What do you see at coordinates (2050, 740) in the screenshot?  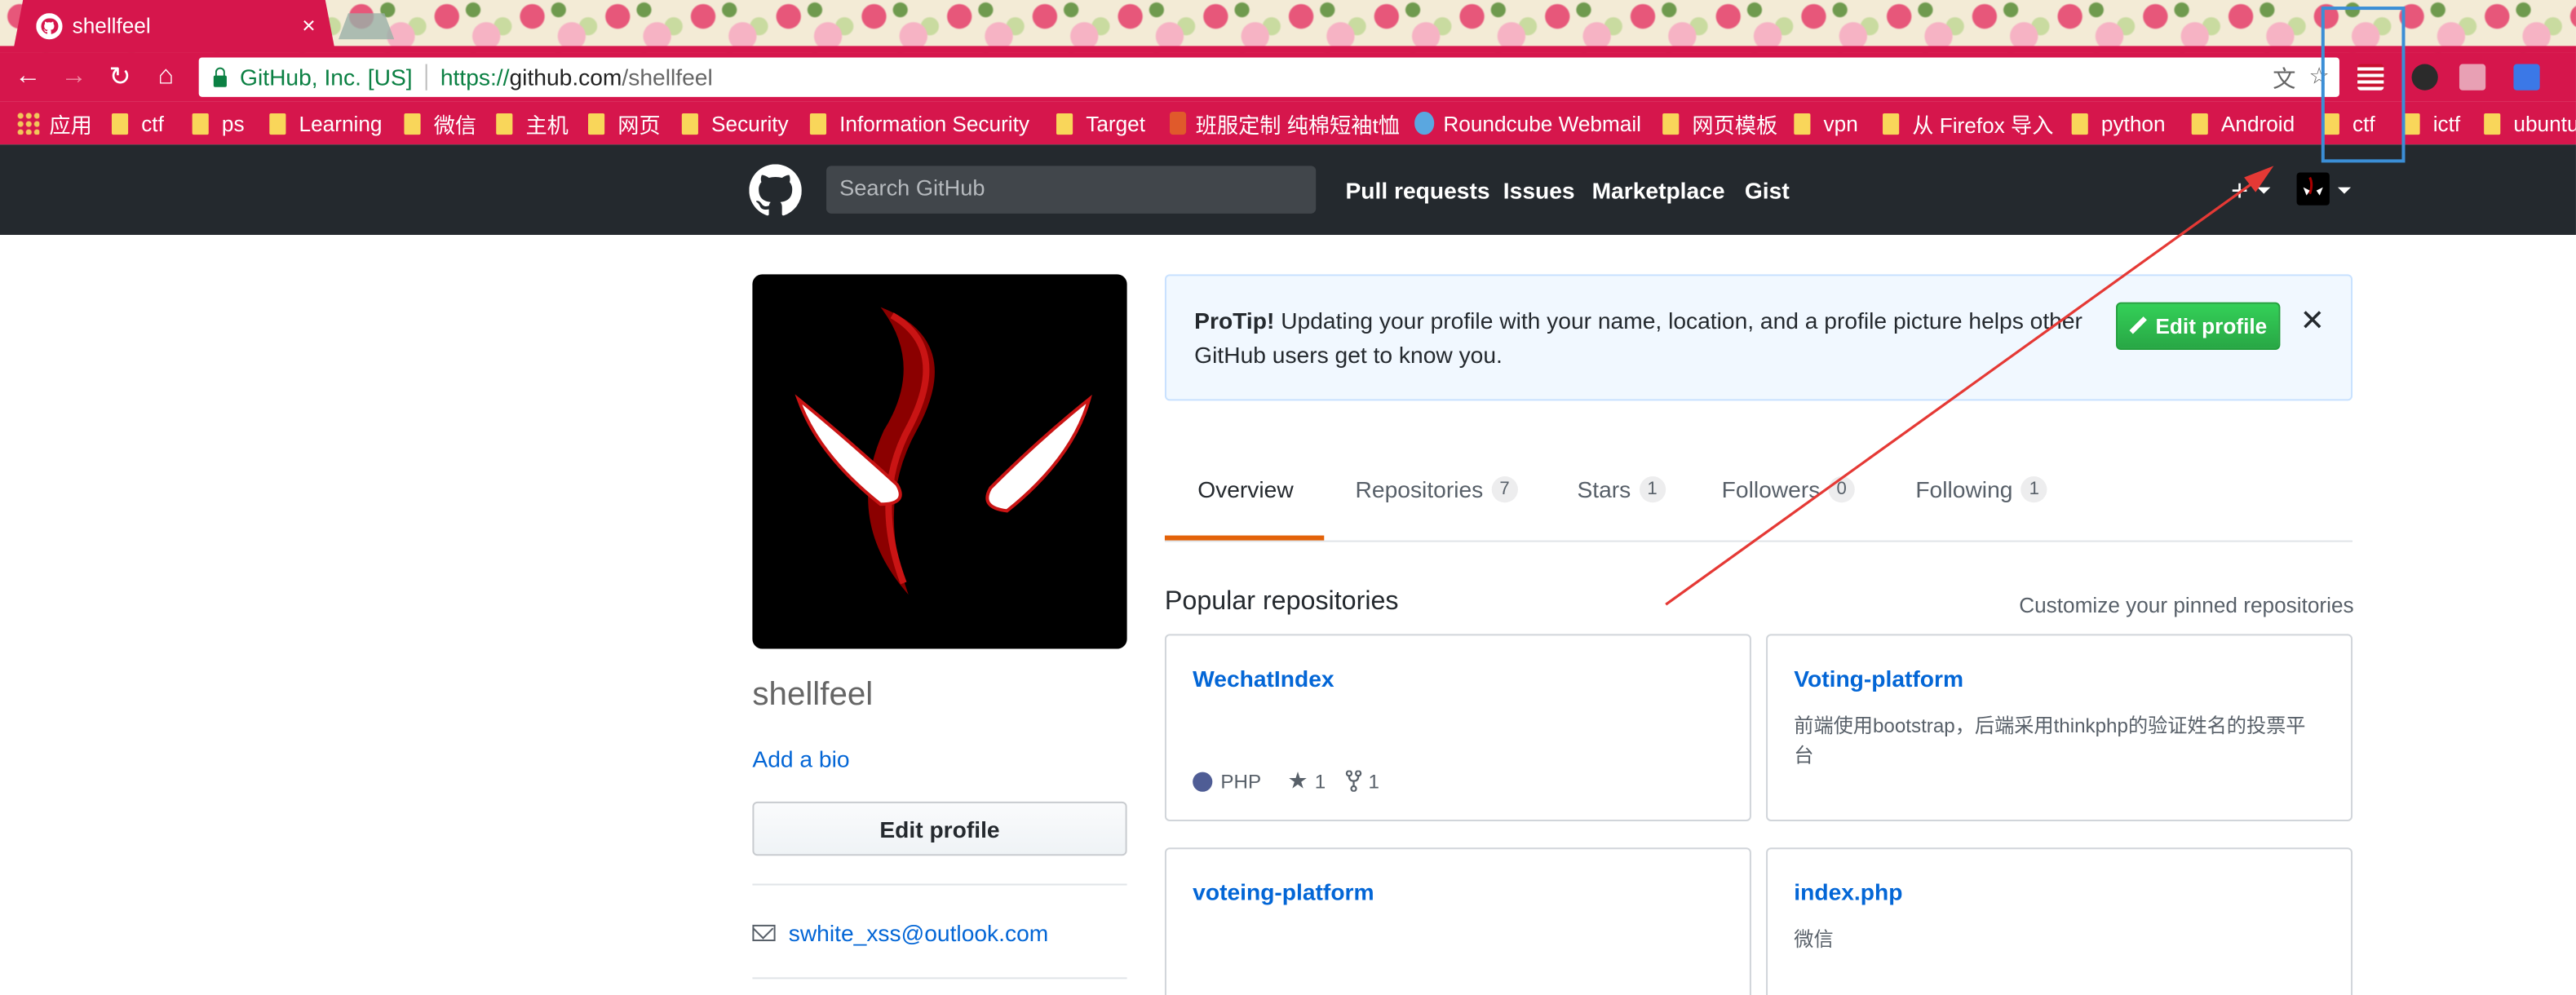 I see `repo-description: 前端使用bootstrap，后端采用thinkphp的验证姓名的投票平台` at bounding box center [2050, 740].